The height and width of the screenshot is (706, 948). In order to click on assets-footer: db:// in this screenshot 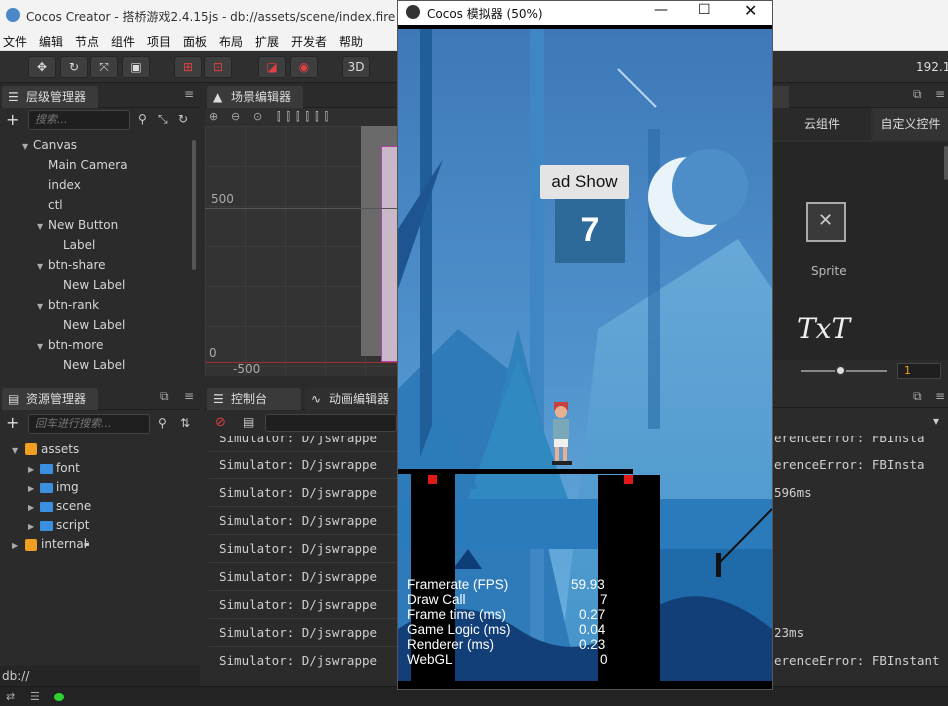, I will do `click(100, 676)`.